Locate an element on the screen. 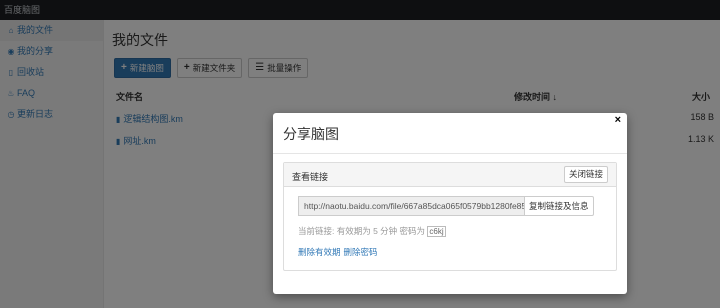  close-link-button: 关闭链接 is located at coordinates (585, 174).